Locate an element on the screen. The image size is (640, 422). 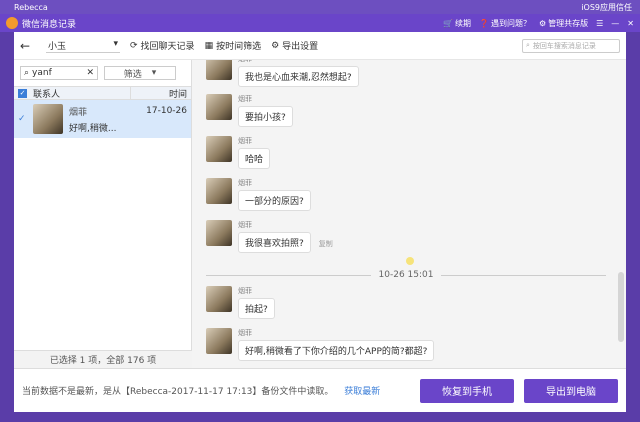
ios-trust-label: iOS9应用信任 is located at coordinates (606, 7).